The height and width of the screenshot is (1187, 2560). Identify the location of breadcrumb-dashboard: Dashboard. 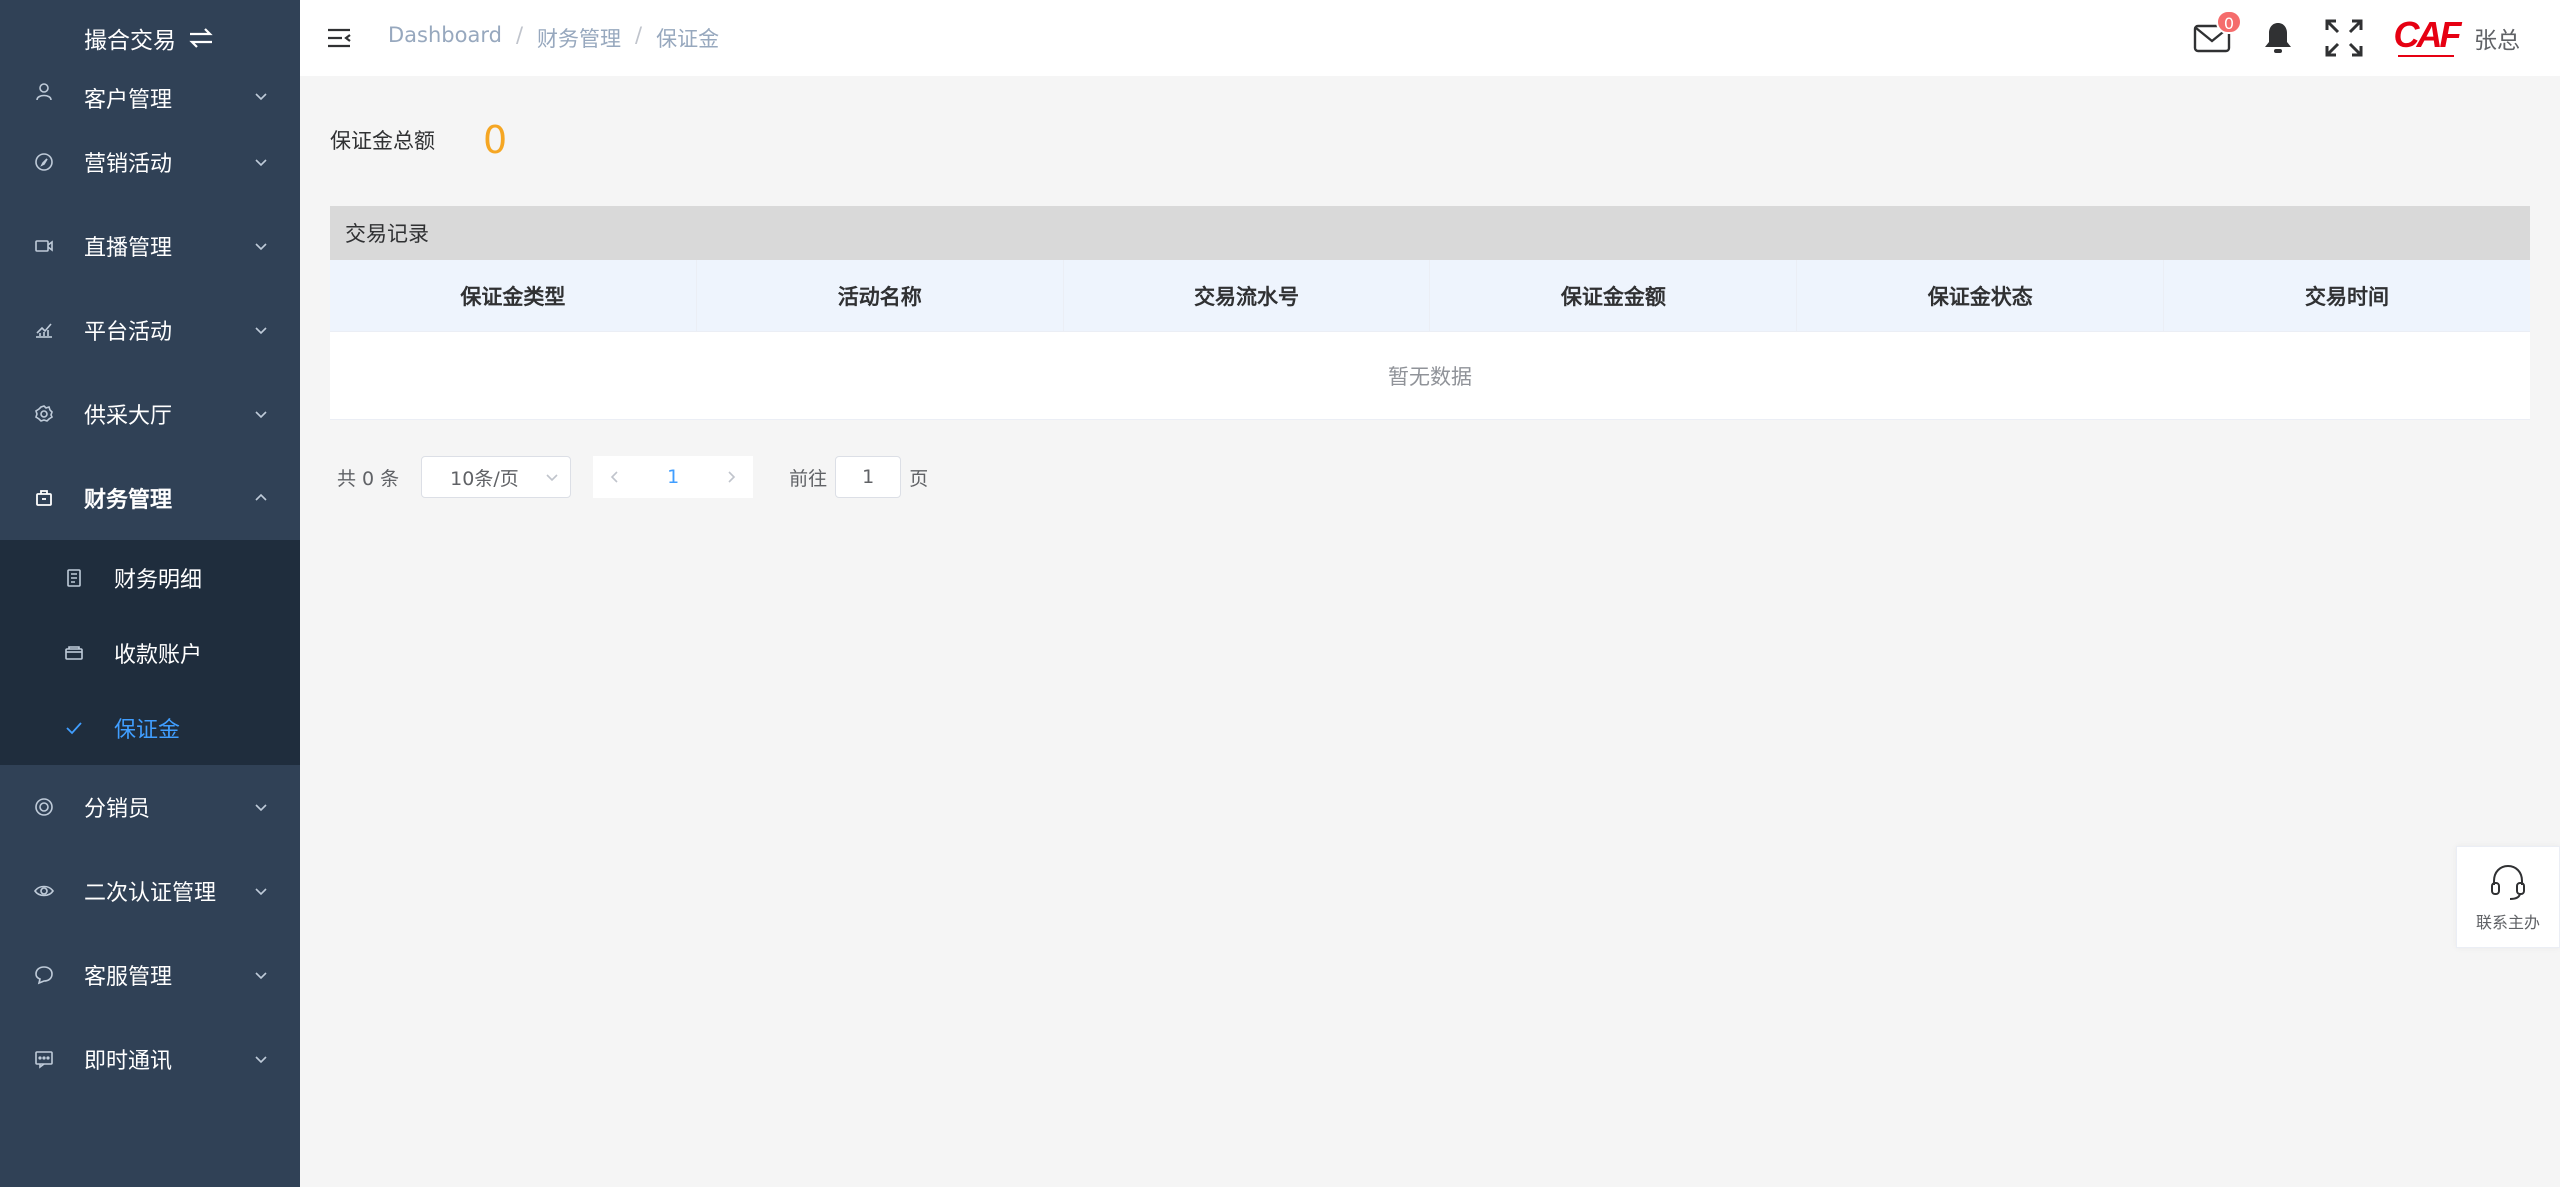
(445, 38).